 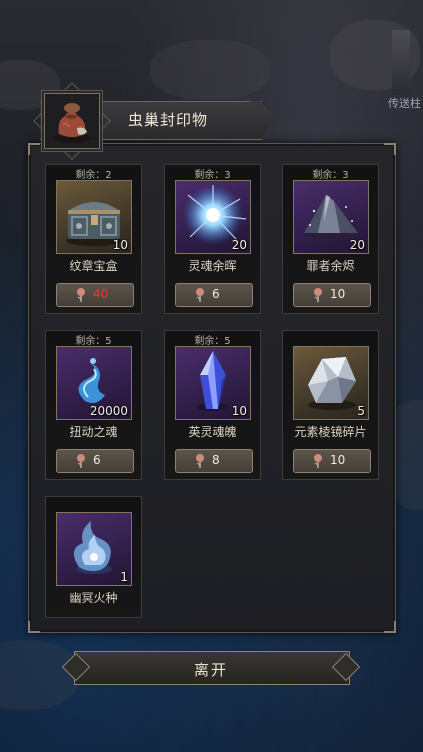 I want to click on item-quantity: 20000, so click(x=108, y=411).